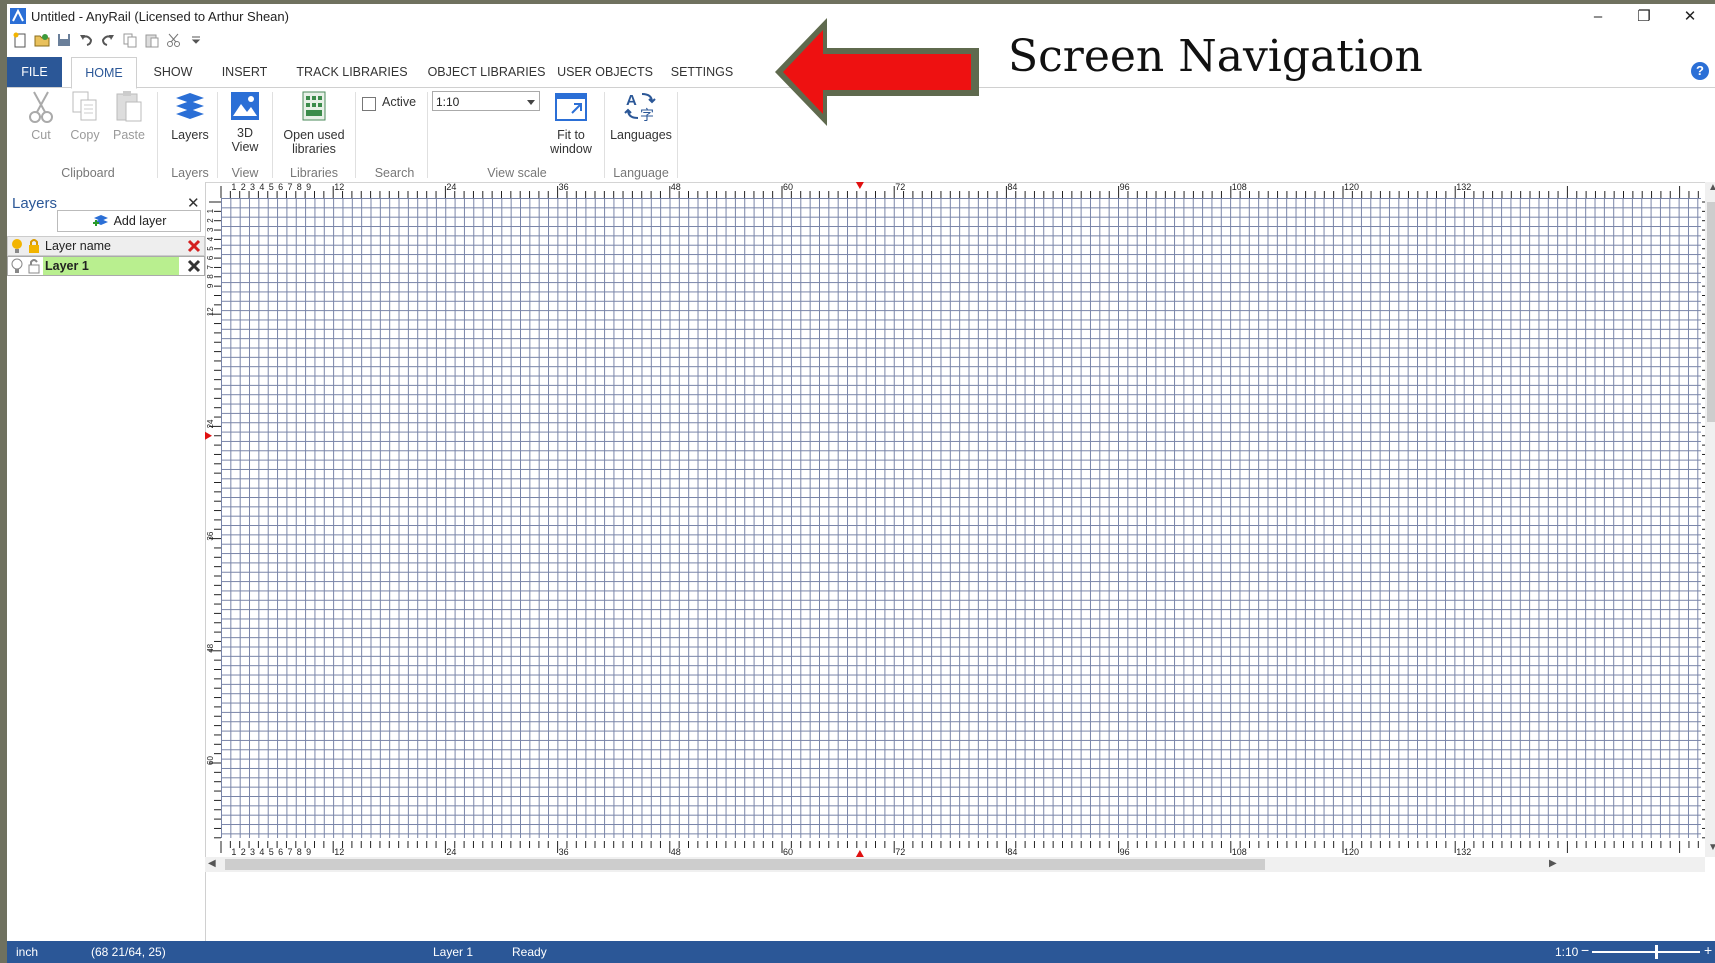 The width and height of the screenshot is (1715, 963). Describe the element at coordinates (41, 135) in the screenshot. I see `cut-label: Cut` at that location.